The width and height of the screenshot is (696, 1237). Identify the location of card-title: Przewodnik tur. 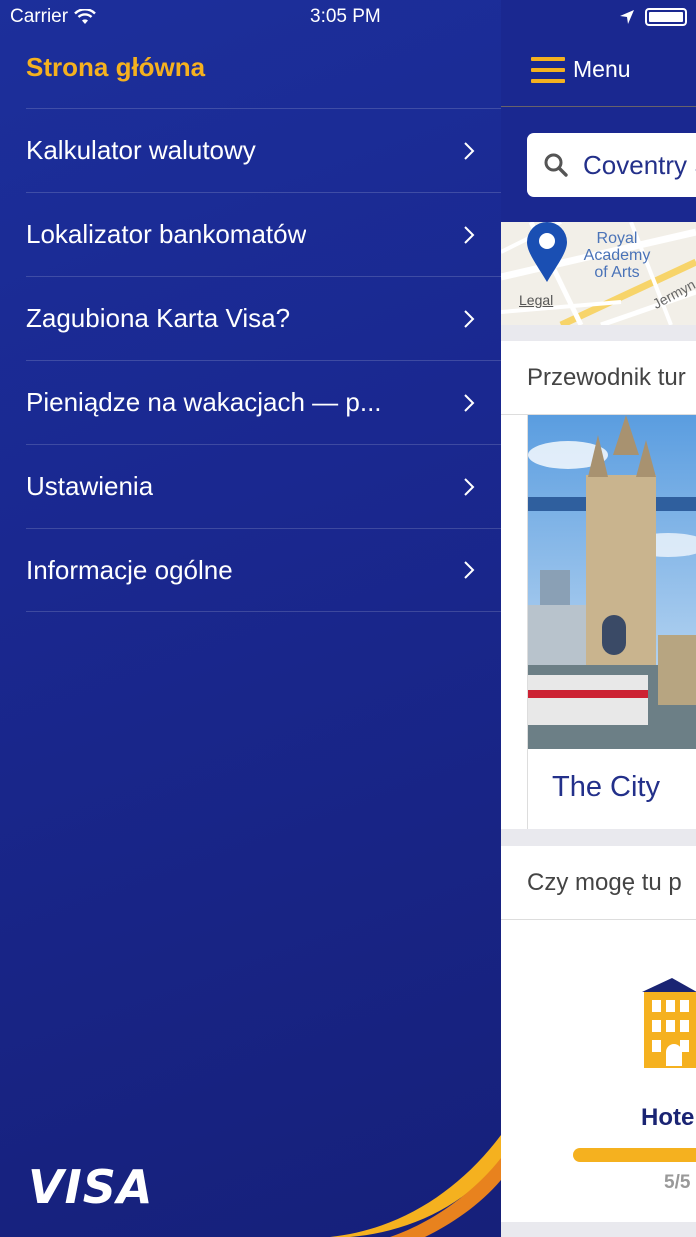
(598, 378).